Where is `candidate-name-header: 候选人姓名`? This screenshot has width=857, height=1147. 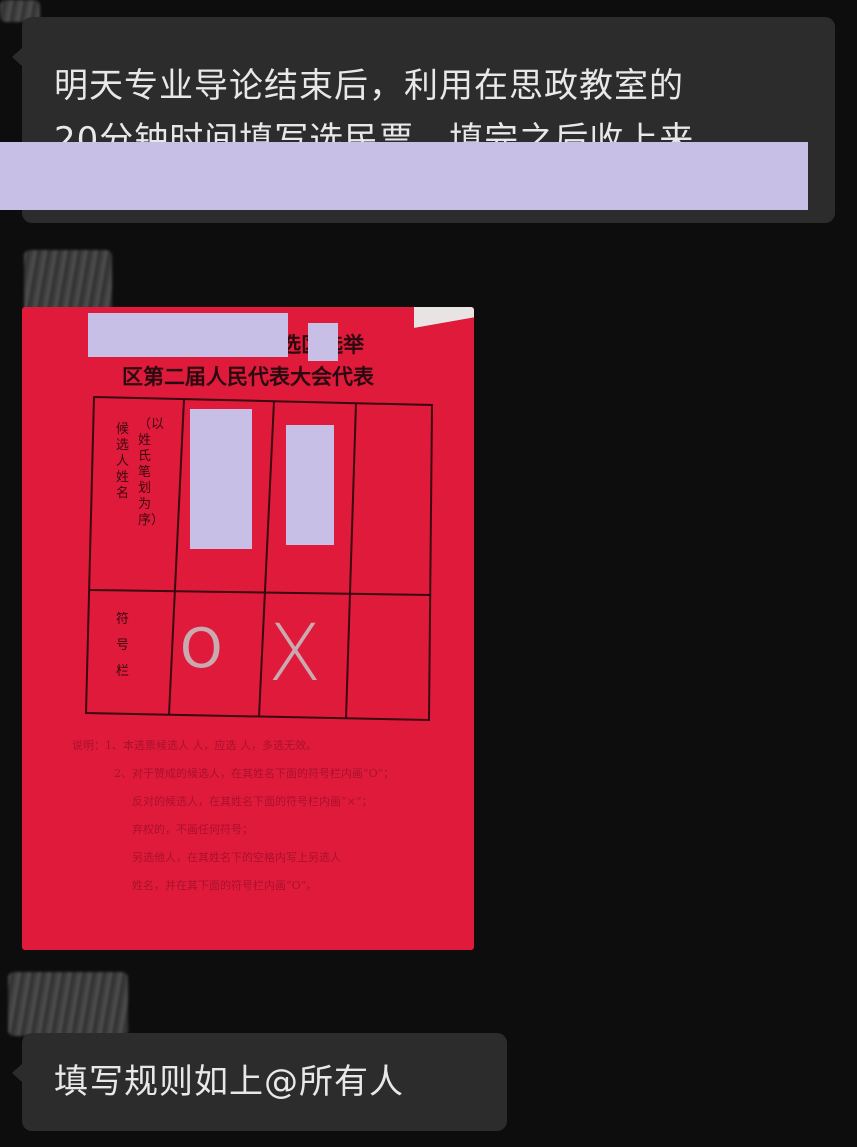 candidate-name-header: 候选人姓名 is located at coordinates (123, 461).